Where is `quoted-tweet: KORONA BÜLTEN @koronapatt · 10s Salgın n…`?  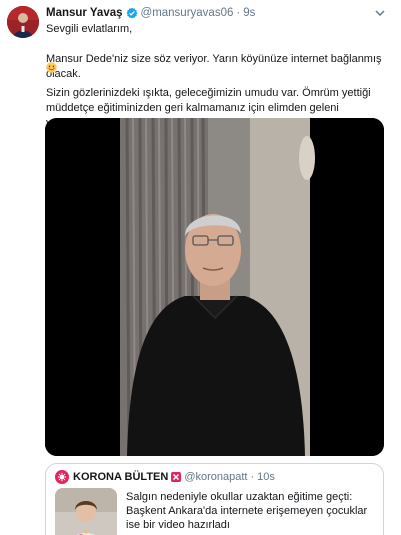 quoted-tweet: KORONA BÜLTEN @koronapatt · 10s Salgın n… is located at coordinates (214, 499).